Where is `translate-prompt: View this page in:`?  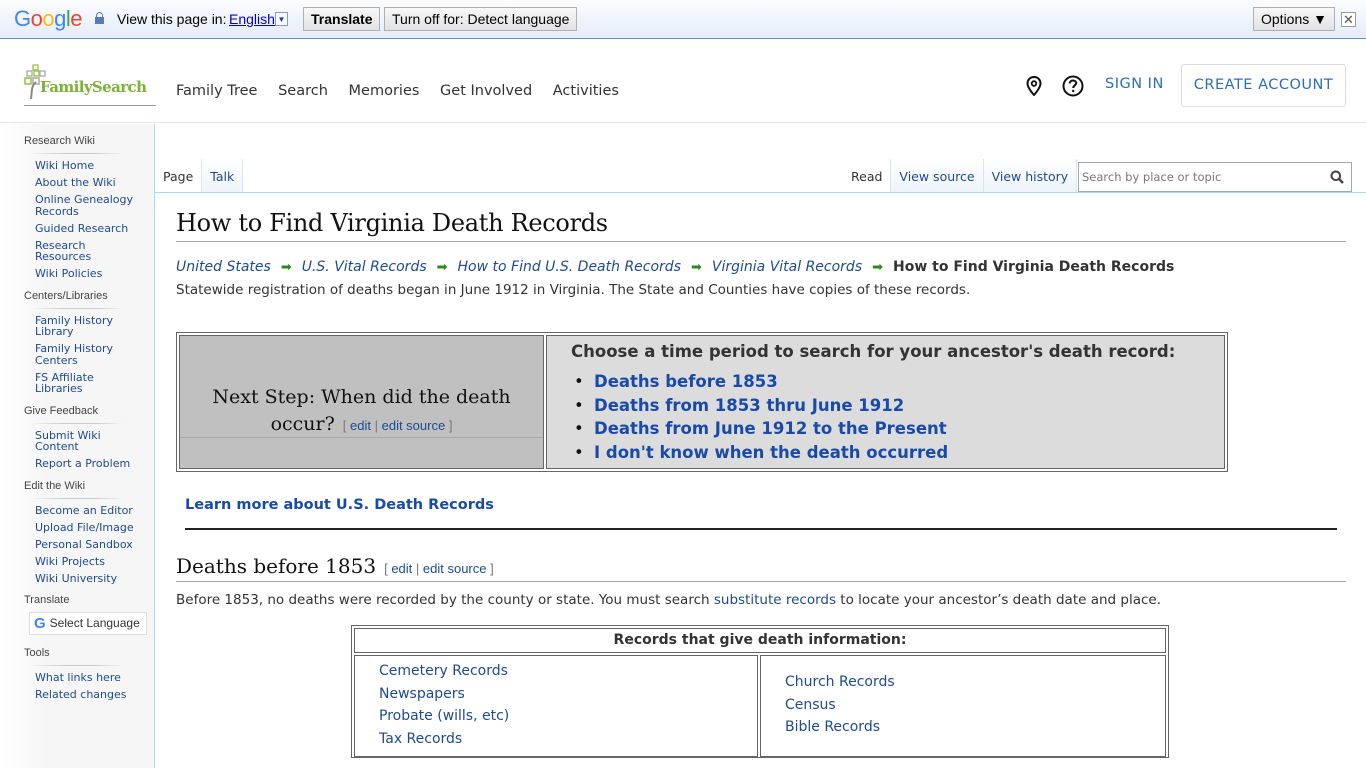
translate-prompt: View this page in: is located at coordinates (172, 19).